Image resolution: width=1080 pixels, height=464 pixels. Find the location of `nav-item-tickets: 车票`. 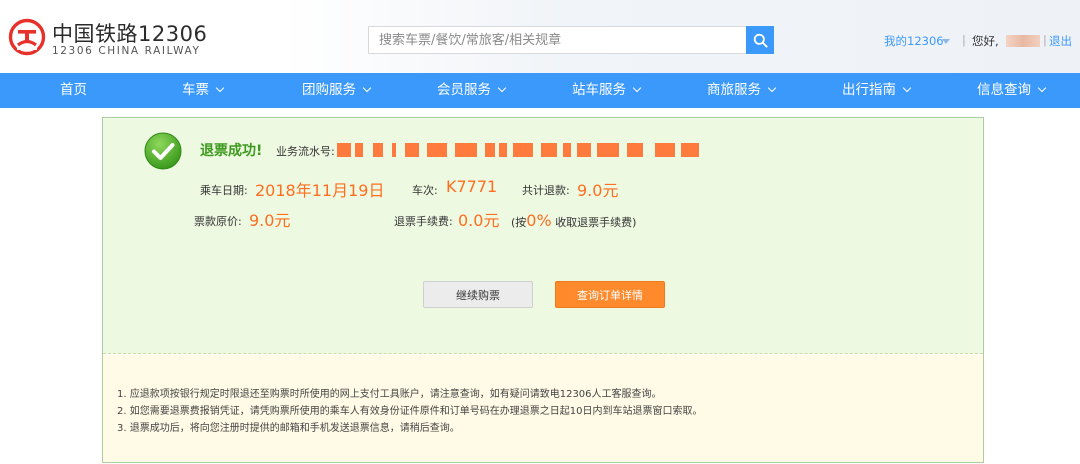

nav-item-tickets: 车票 is located at coordinates (203, 90).